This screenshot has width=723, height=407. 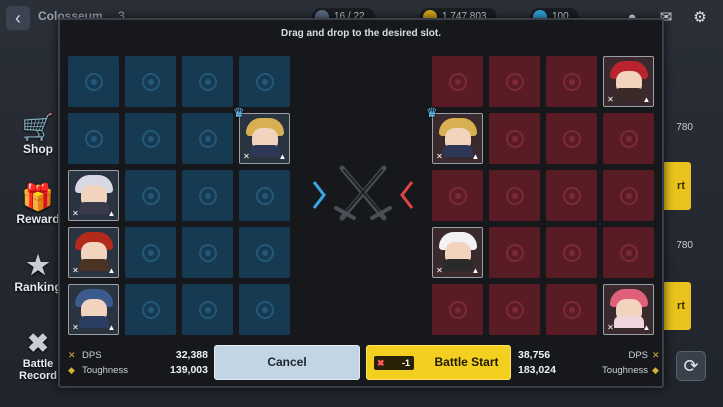 I want to click on ally-dps-value: 32,388, so click(x=191, y=355).